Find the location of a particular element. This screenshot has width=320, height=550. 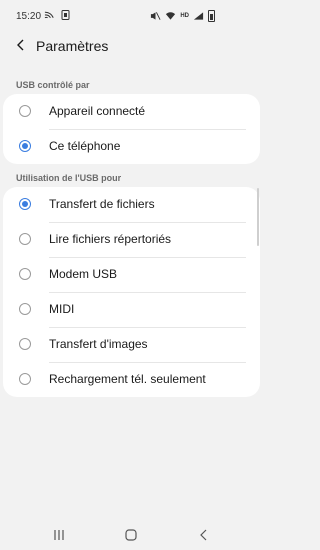

section-label-usb-usage: Utilisation de l'USB pour is located at coordinates (69, 178).